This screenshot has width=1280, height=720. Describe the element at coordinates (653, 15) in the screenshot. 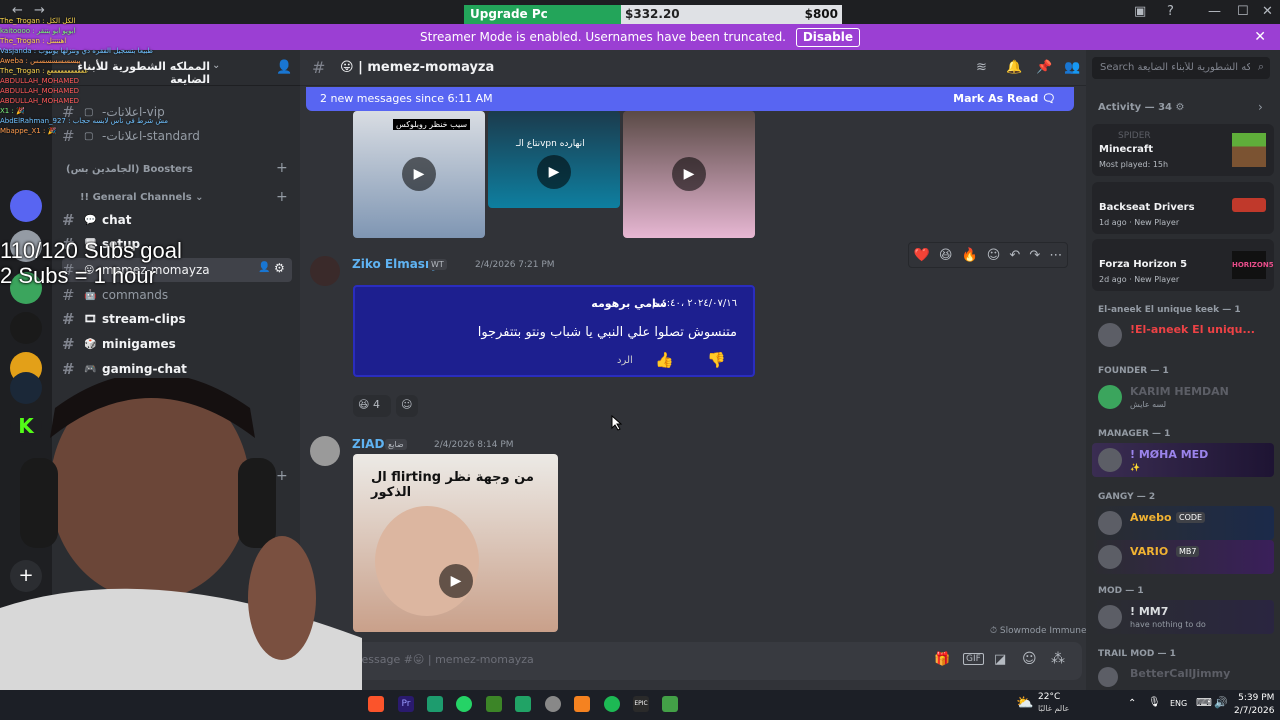

I see `upgrade-goal-widget: Upgrade Pc $332.20 $800` at that location.